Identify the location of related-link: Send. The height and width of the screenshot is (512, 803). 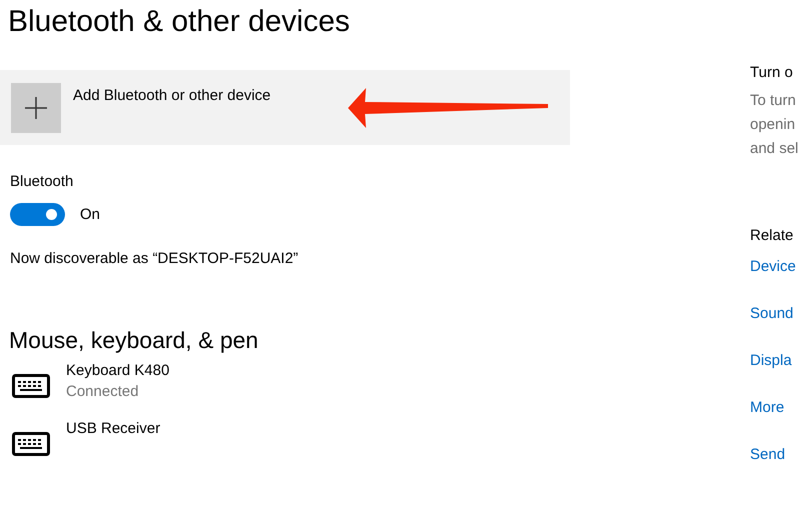
(774, 454).